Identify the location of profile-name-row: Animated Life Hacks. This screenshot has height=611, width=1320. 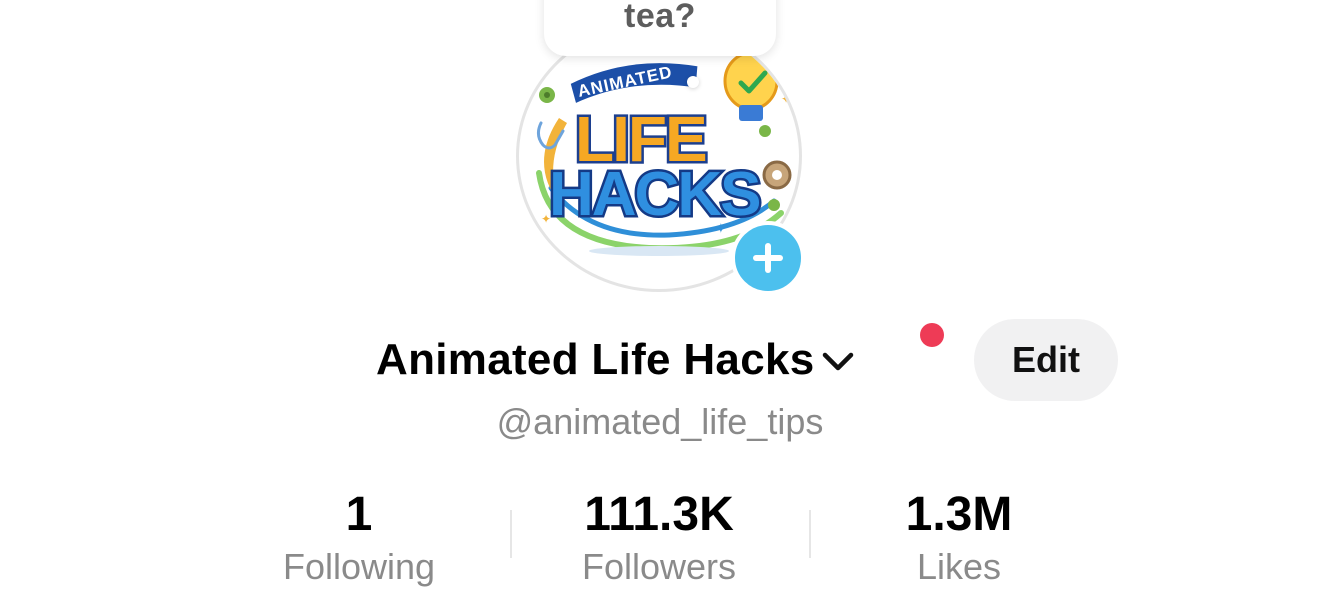
(615, 360).